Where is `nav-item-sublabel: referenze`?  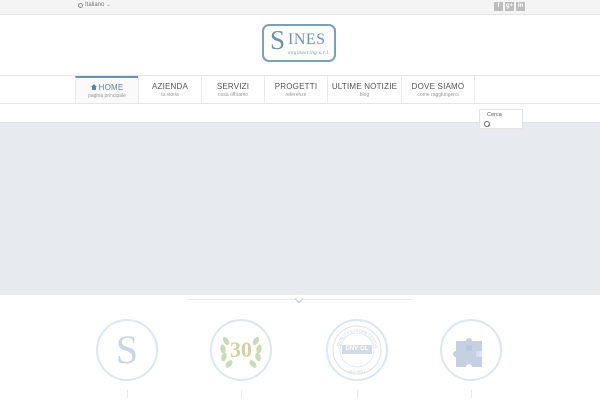 nav-item-sublabel: referenze is located at coordinates (296, 95).